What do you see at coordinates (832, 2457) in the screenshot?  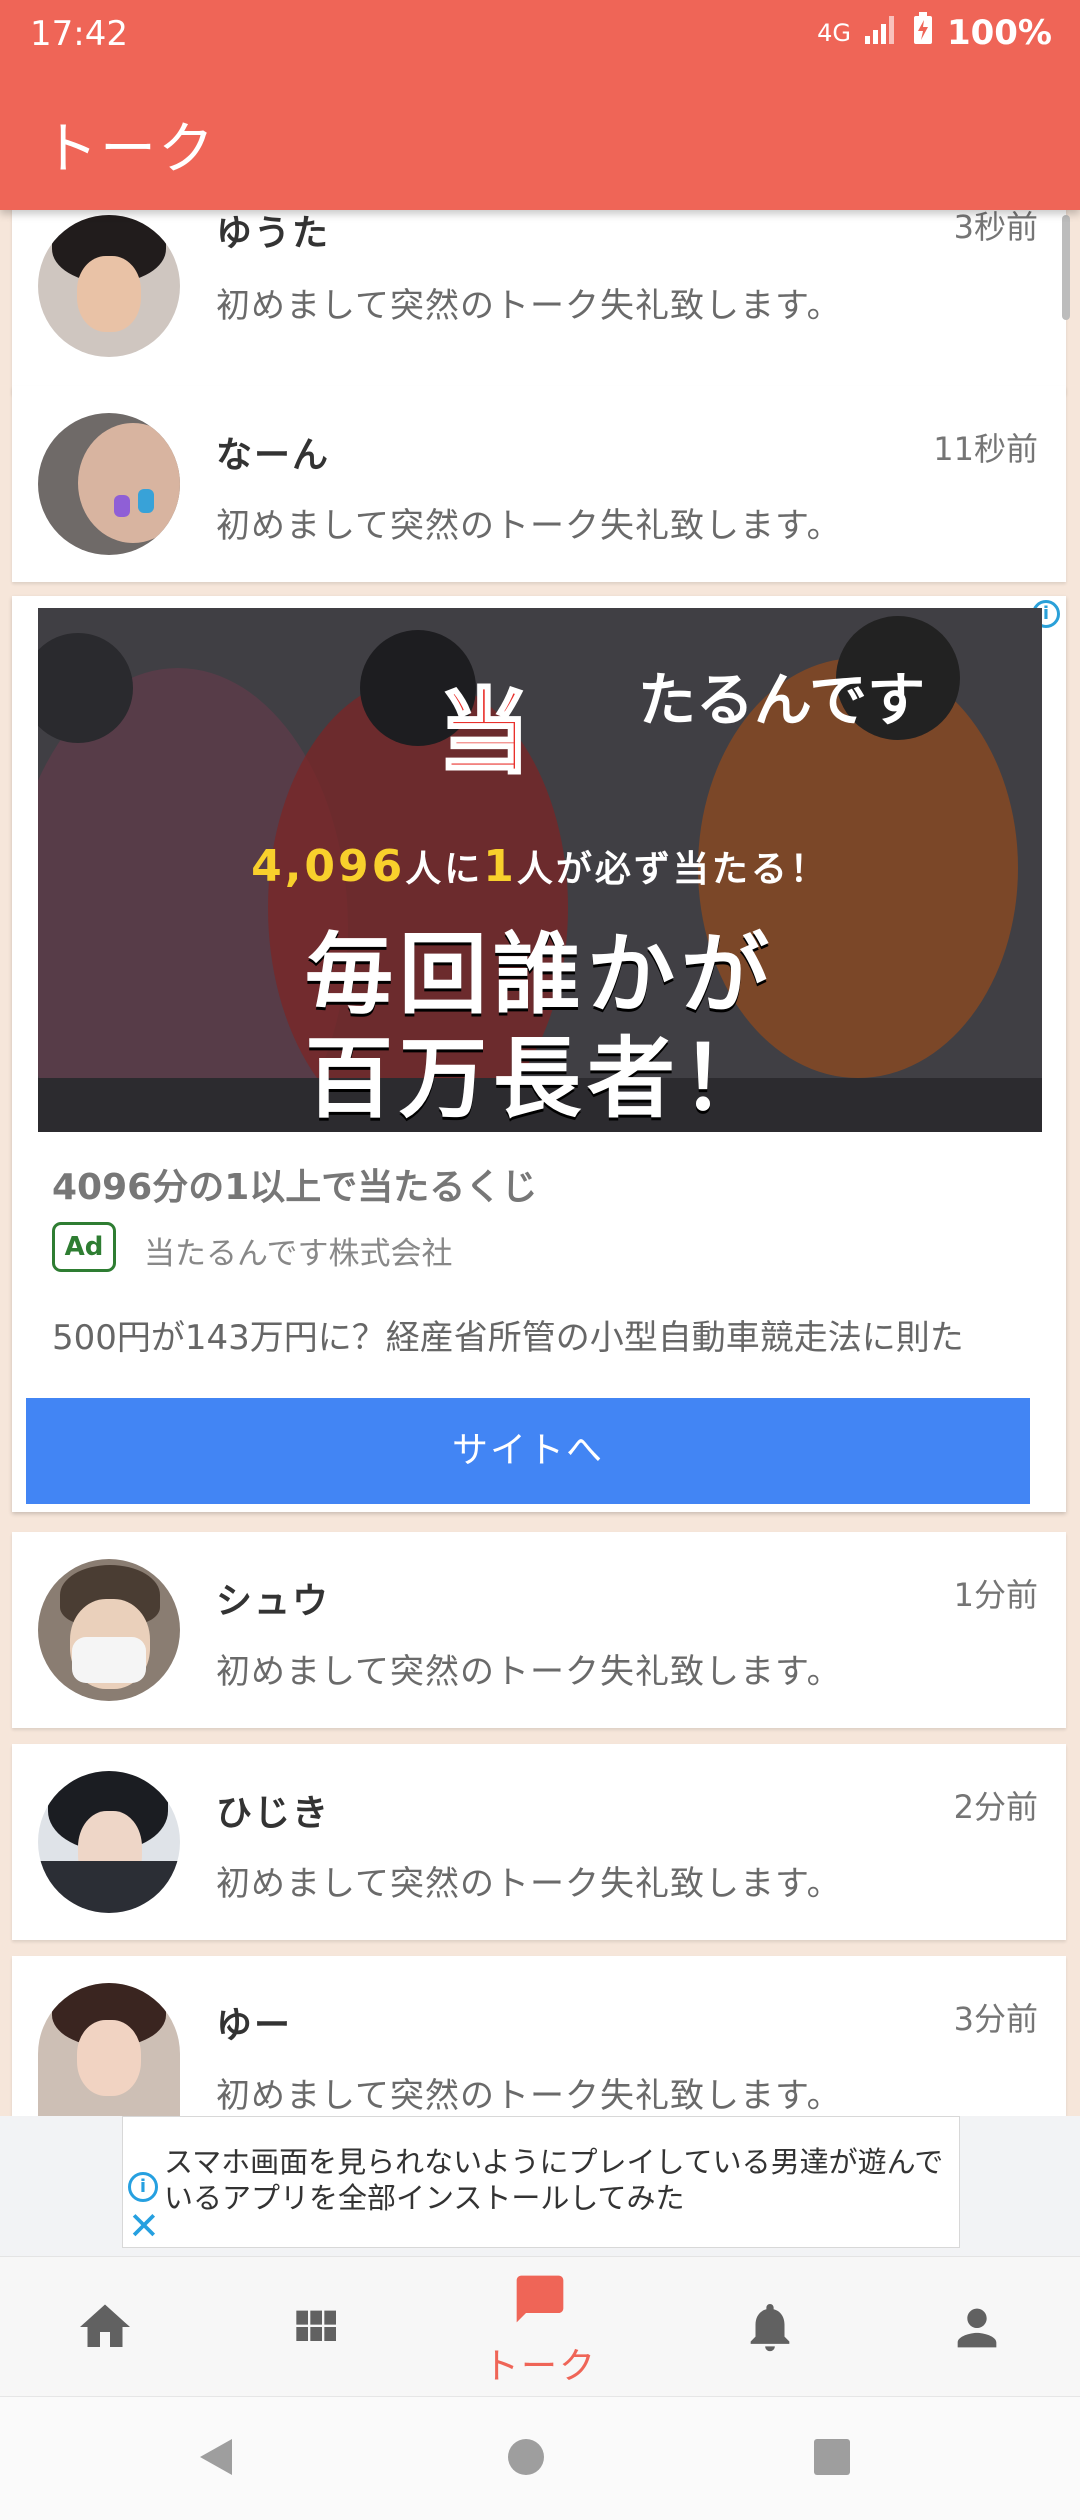 I see `recents-icon` at bounding box center [832, 2457].